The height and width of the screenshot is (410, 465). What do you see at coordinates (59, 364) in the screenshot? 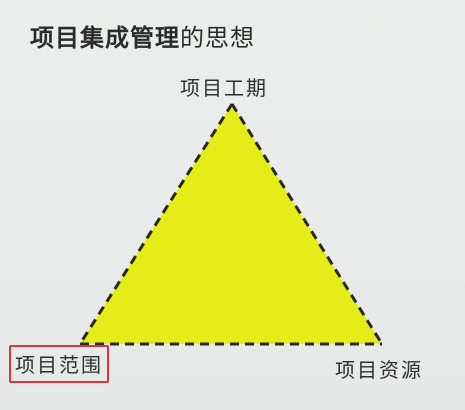
I see `vertex-label-scope: 项目范围` at bounding box center [59, 364].